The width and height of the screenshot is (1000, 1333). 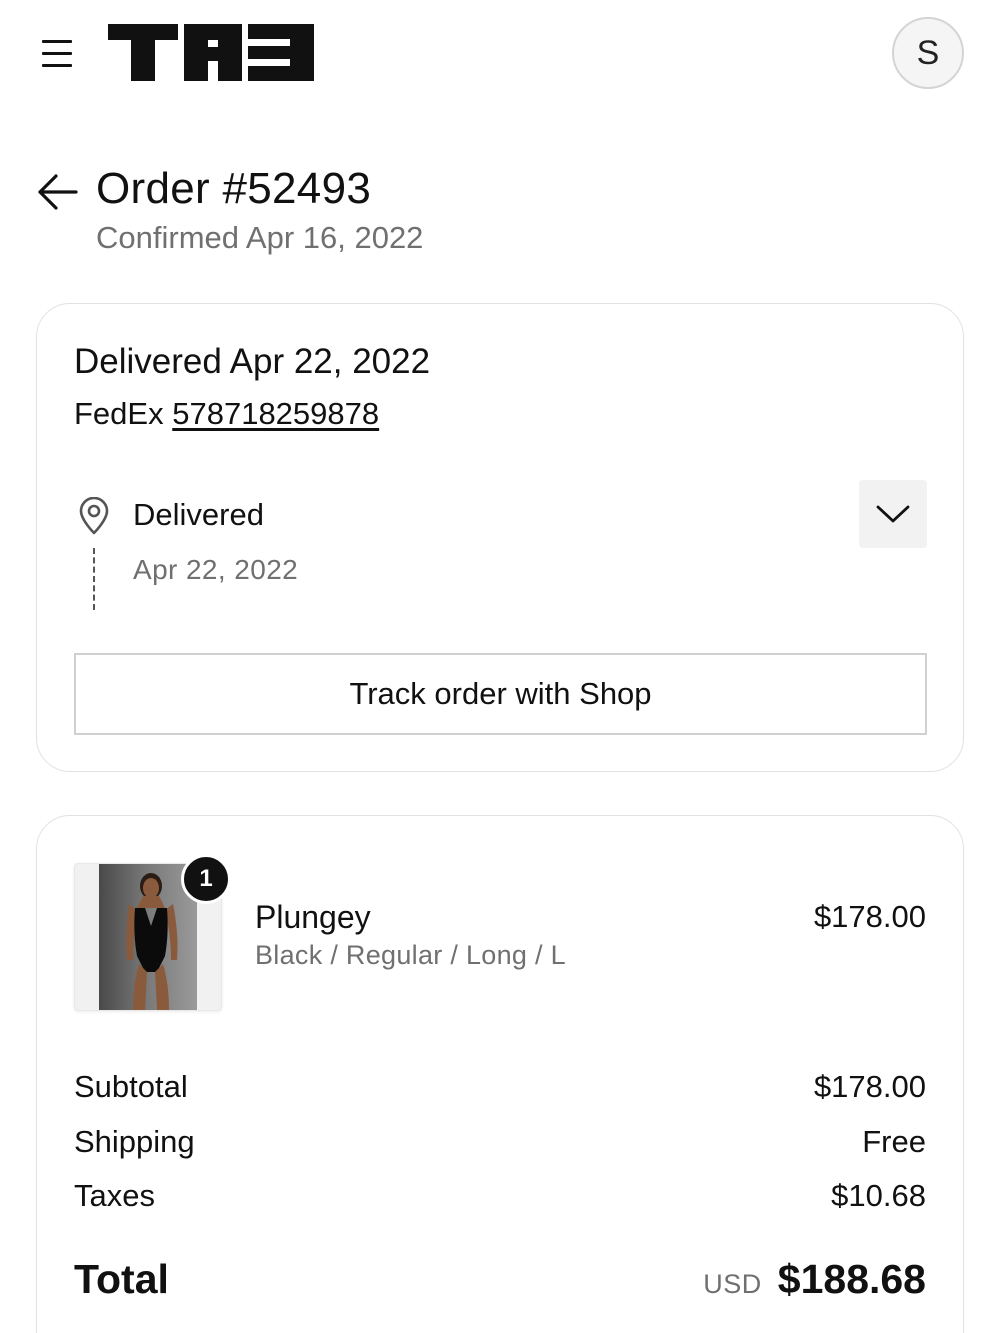 I want to click on subtotal-label: Subtotal, so click(x=131, y=1086).